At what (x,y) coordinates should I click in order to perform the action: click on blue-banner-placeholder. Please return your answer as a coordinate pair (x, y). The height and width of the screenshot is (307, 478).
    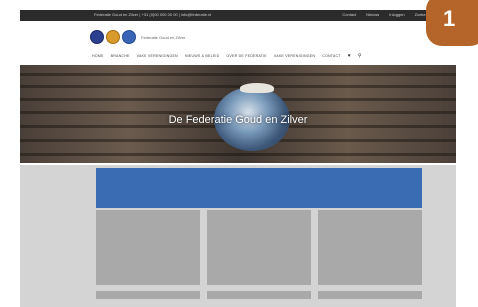
    Looking at the image, I should click on (259, 188).